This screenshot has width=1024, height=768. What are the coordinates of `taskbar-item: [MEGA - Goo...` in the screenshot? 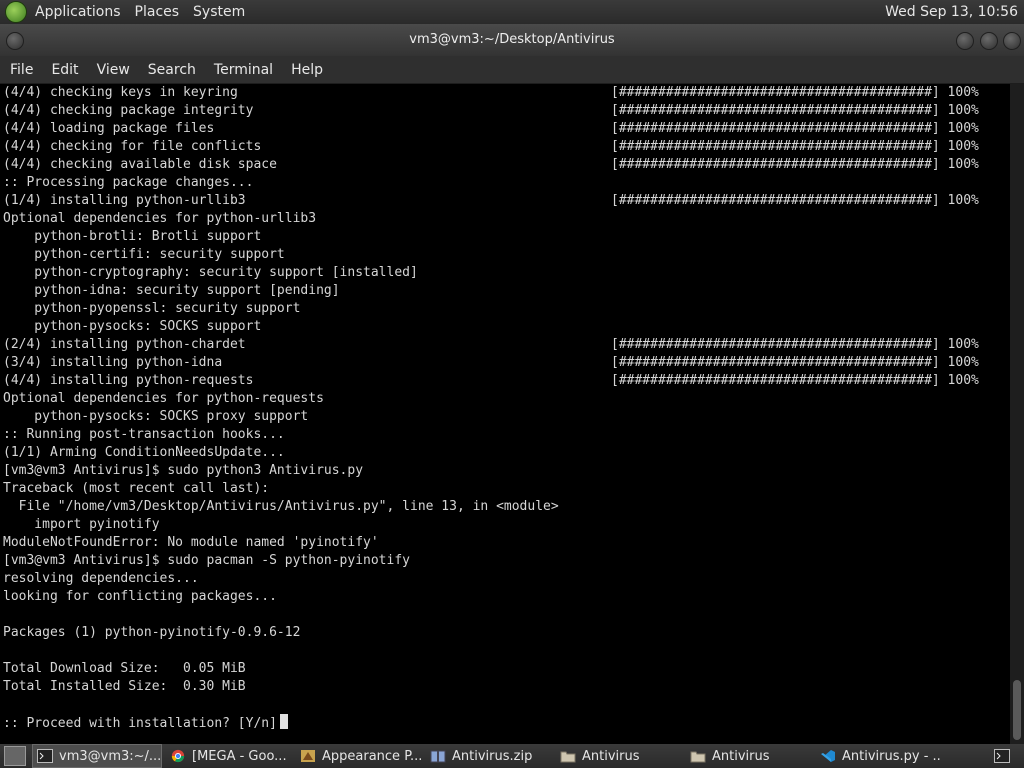 It's located at (229, 756).